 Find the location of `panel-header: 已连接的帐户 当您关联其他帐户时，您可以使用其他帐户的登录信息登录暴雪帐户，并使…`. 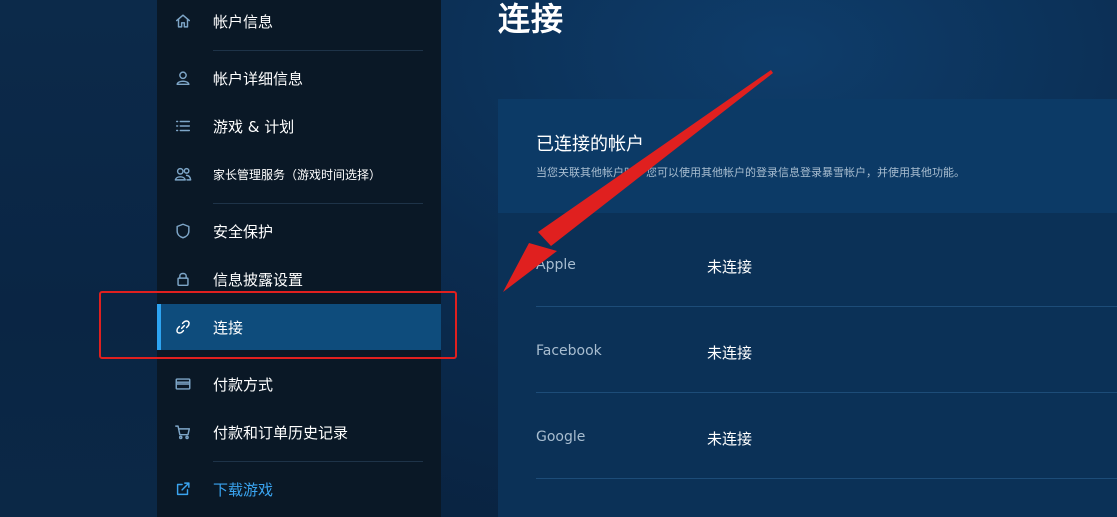

panel-header: 已连接的帐户 当您关联其他帐户时，您可以使用其他帐户的登录信息登录暴雪帐户，并使… is located at coordinates (807, 156).